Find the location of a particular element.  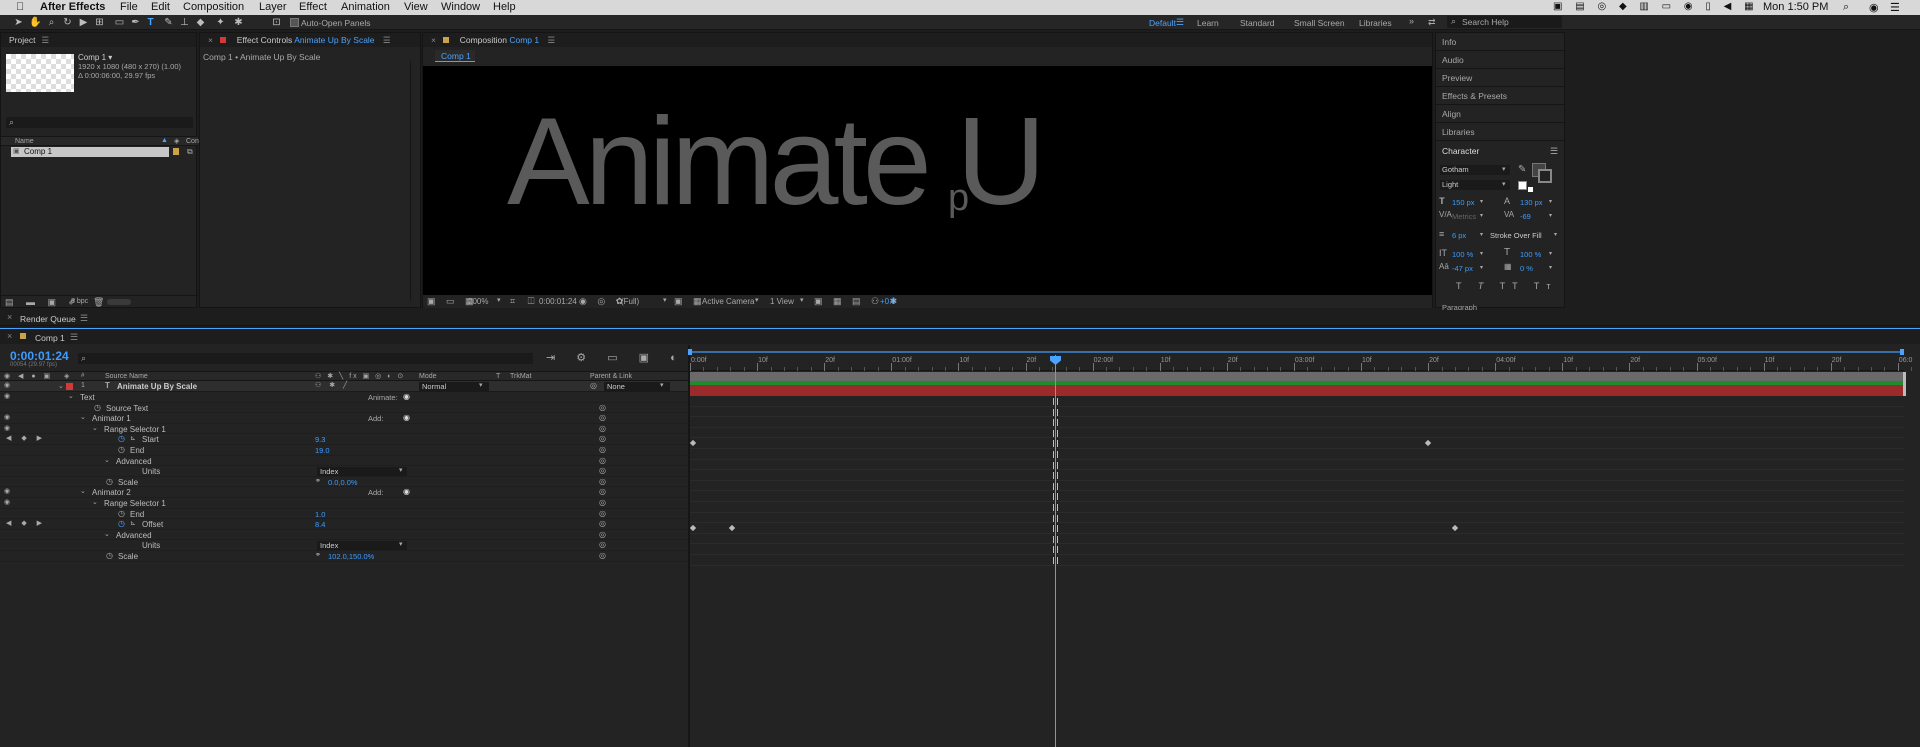

thumbnail-slider is located at coordinates (119, 302).